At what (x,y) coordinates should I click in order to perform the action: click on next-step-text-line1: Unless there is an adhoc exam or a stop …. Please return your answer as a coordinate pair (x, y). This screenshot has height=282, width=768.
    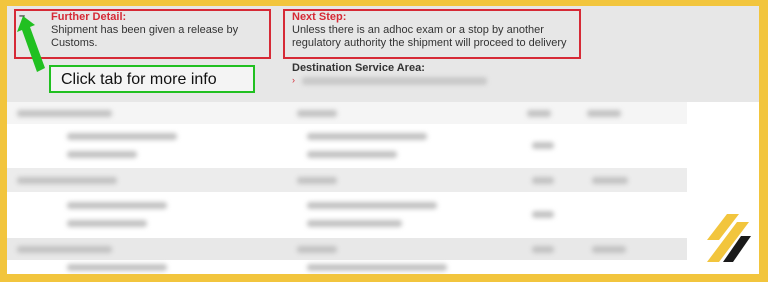
    Looking at the image, I should click on (418, 30).